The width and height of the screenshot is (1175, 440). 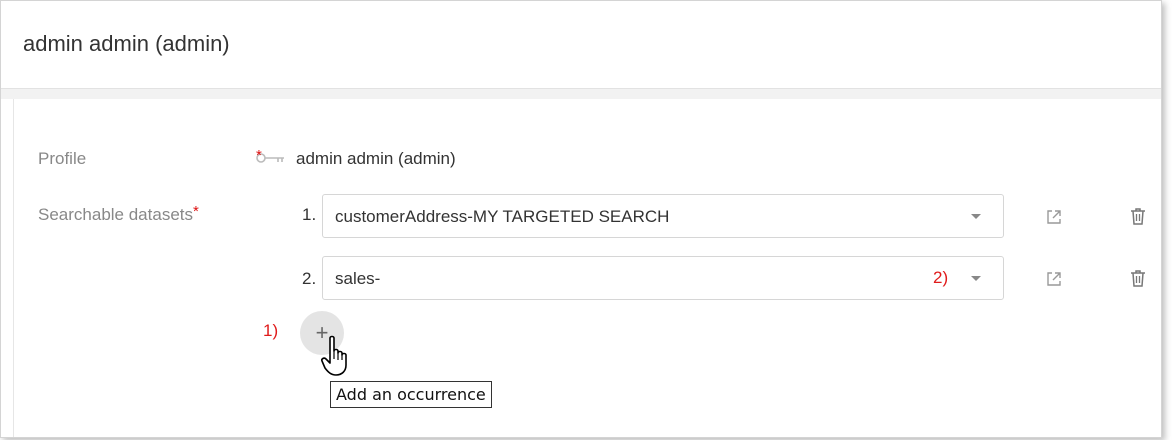 What do you see at coordinates (309, 278) in the screenshot?
I see `dataset-index-2: 2.` at bounding box center [309, 278].